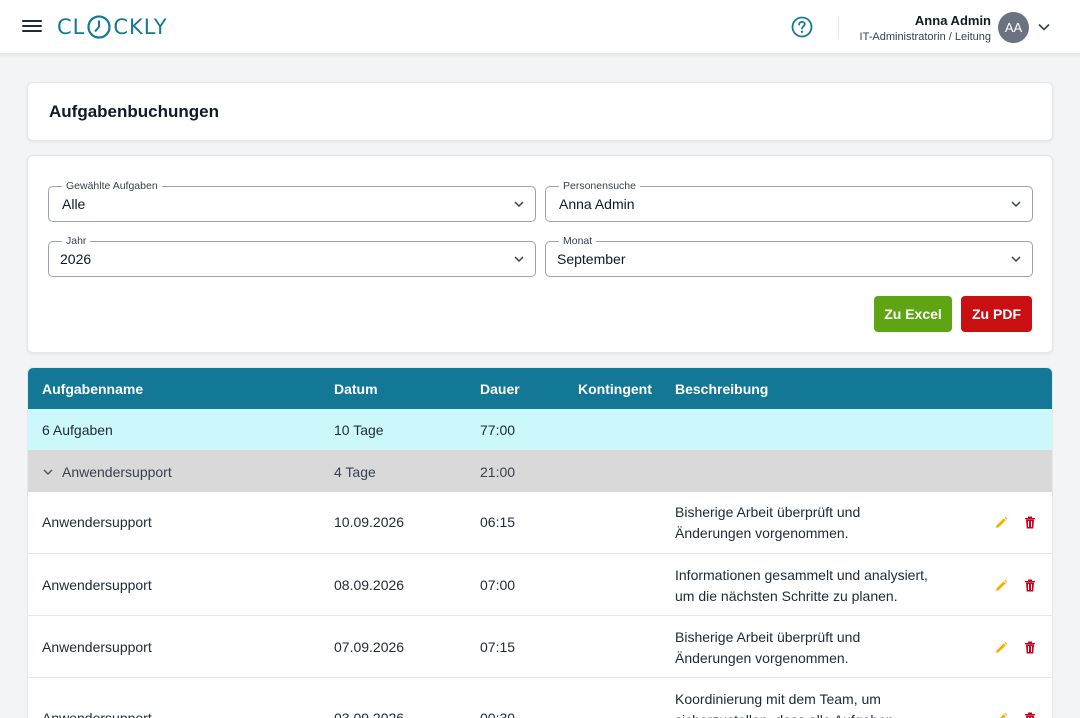 The width and height of the screenshot is (1080, 718). What do you see at coordinates (789, 256) in the screenshot?
I see `month-select: Monat September` at bounding box center [789, 256].